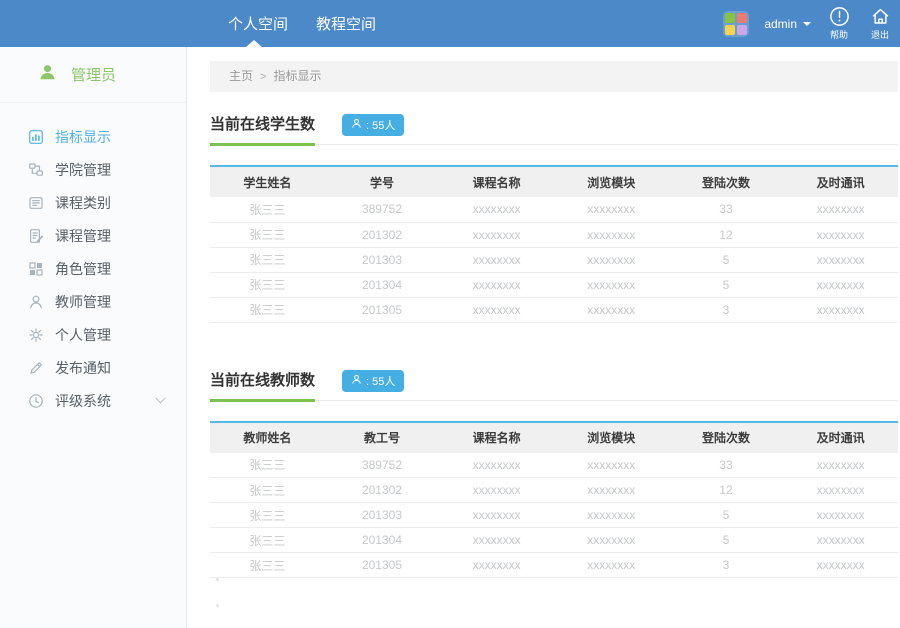 This screenshot has height=628, width=900. I want to click on help-label: 帮助, so click(838, 35).